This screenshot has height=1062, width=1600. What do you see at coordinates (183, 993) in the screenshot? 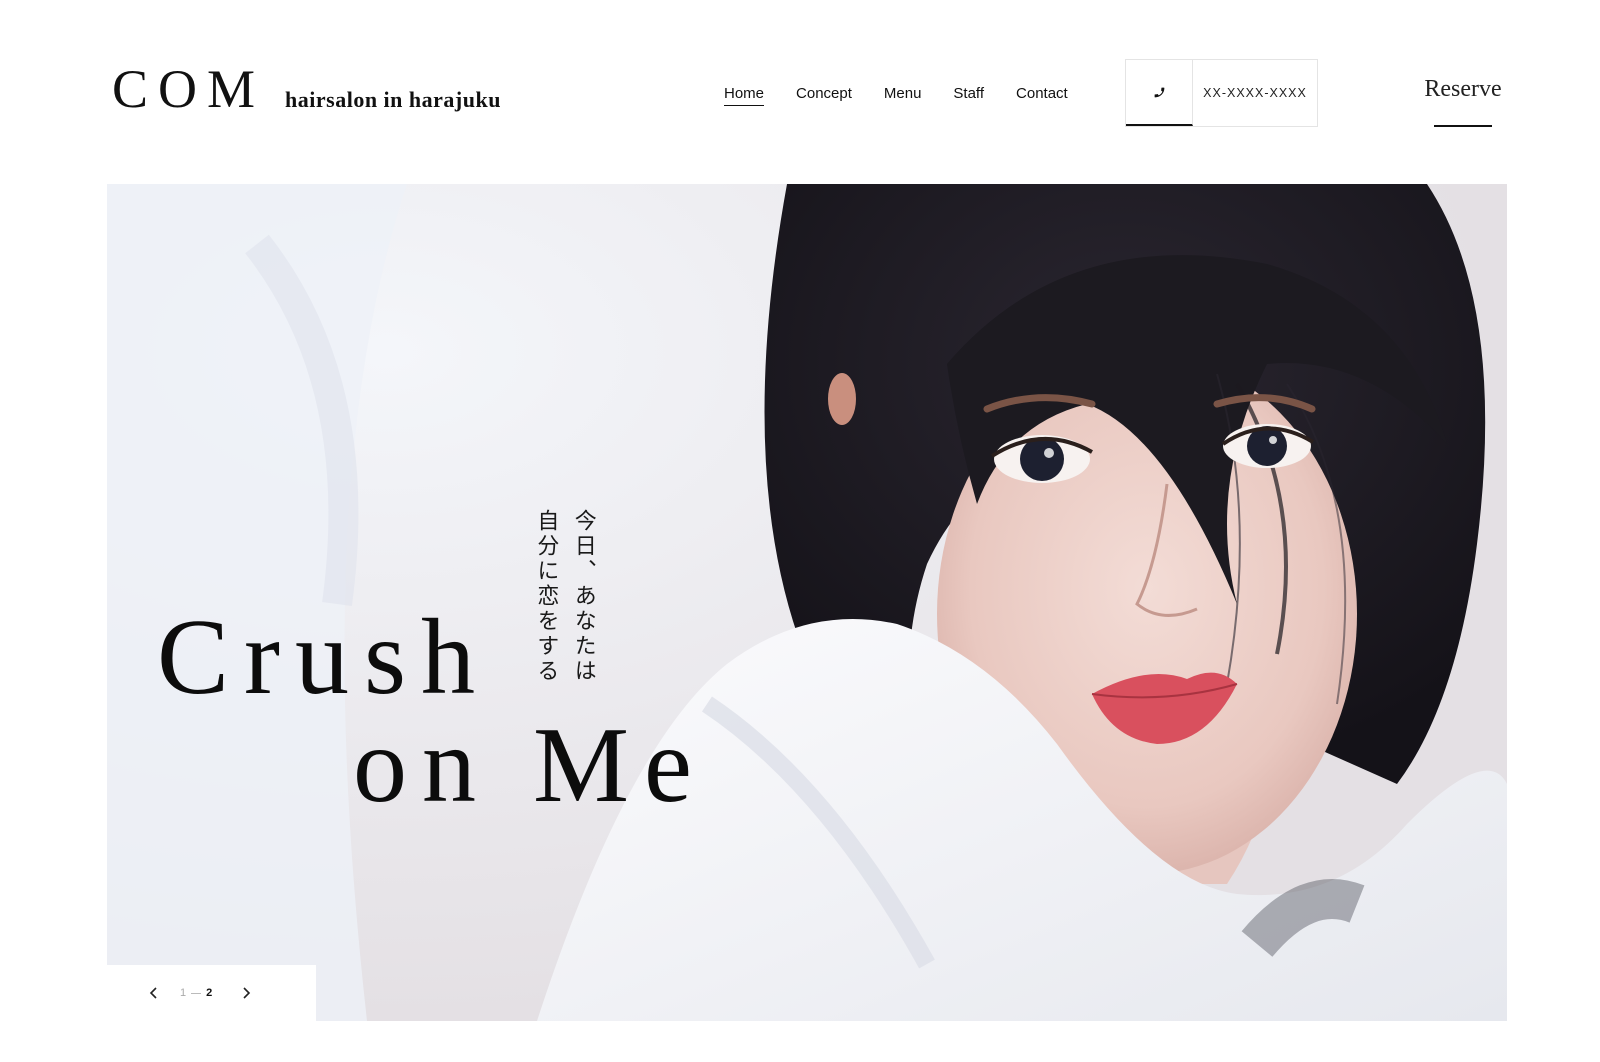
I see `slider-page-1: 1` at bounding box center [183, 993].